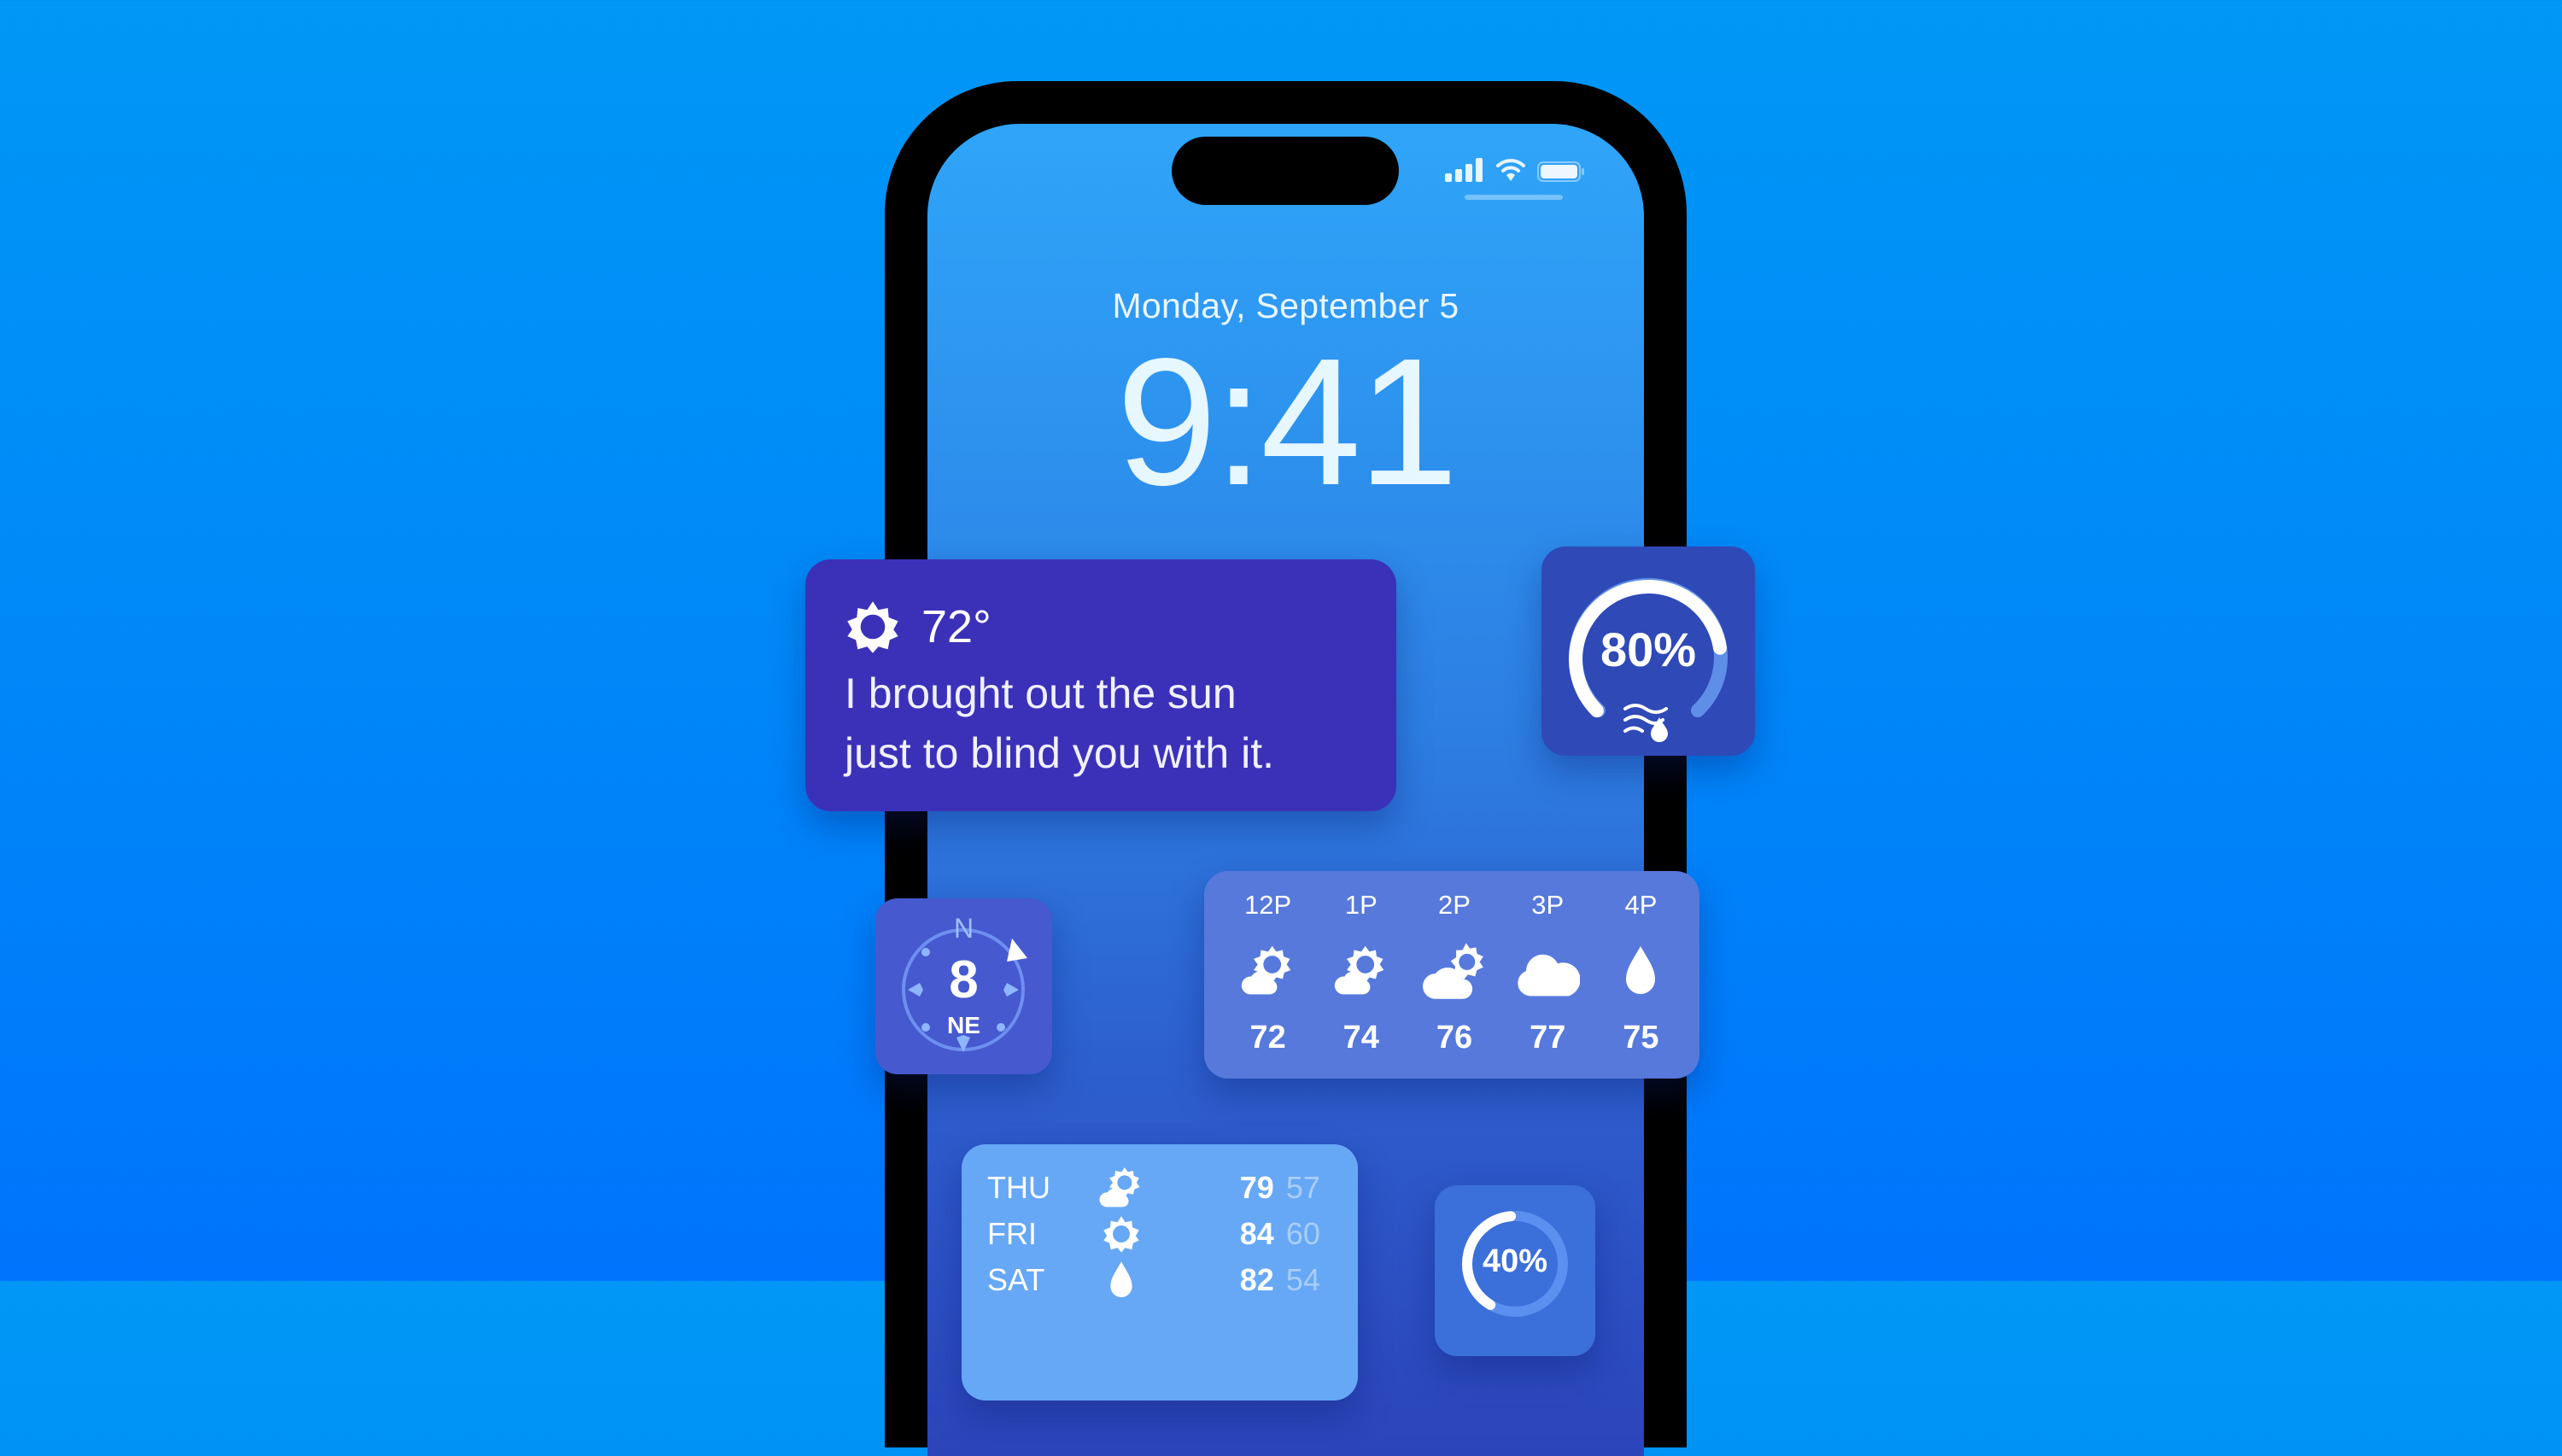  What do you see at coordinates (1159, 1280) in the screenshot?
I see `daily-forecast-row: SAT 82 54` at bounding box center [1159, 1280].